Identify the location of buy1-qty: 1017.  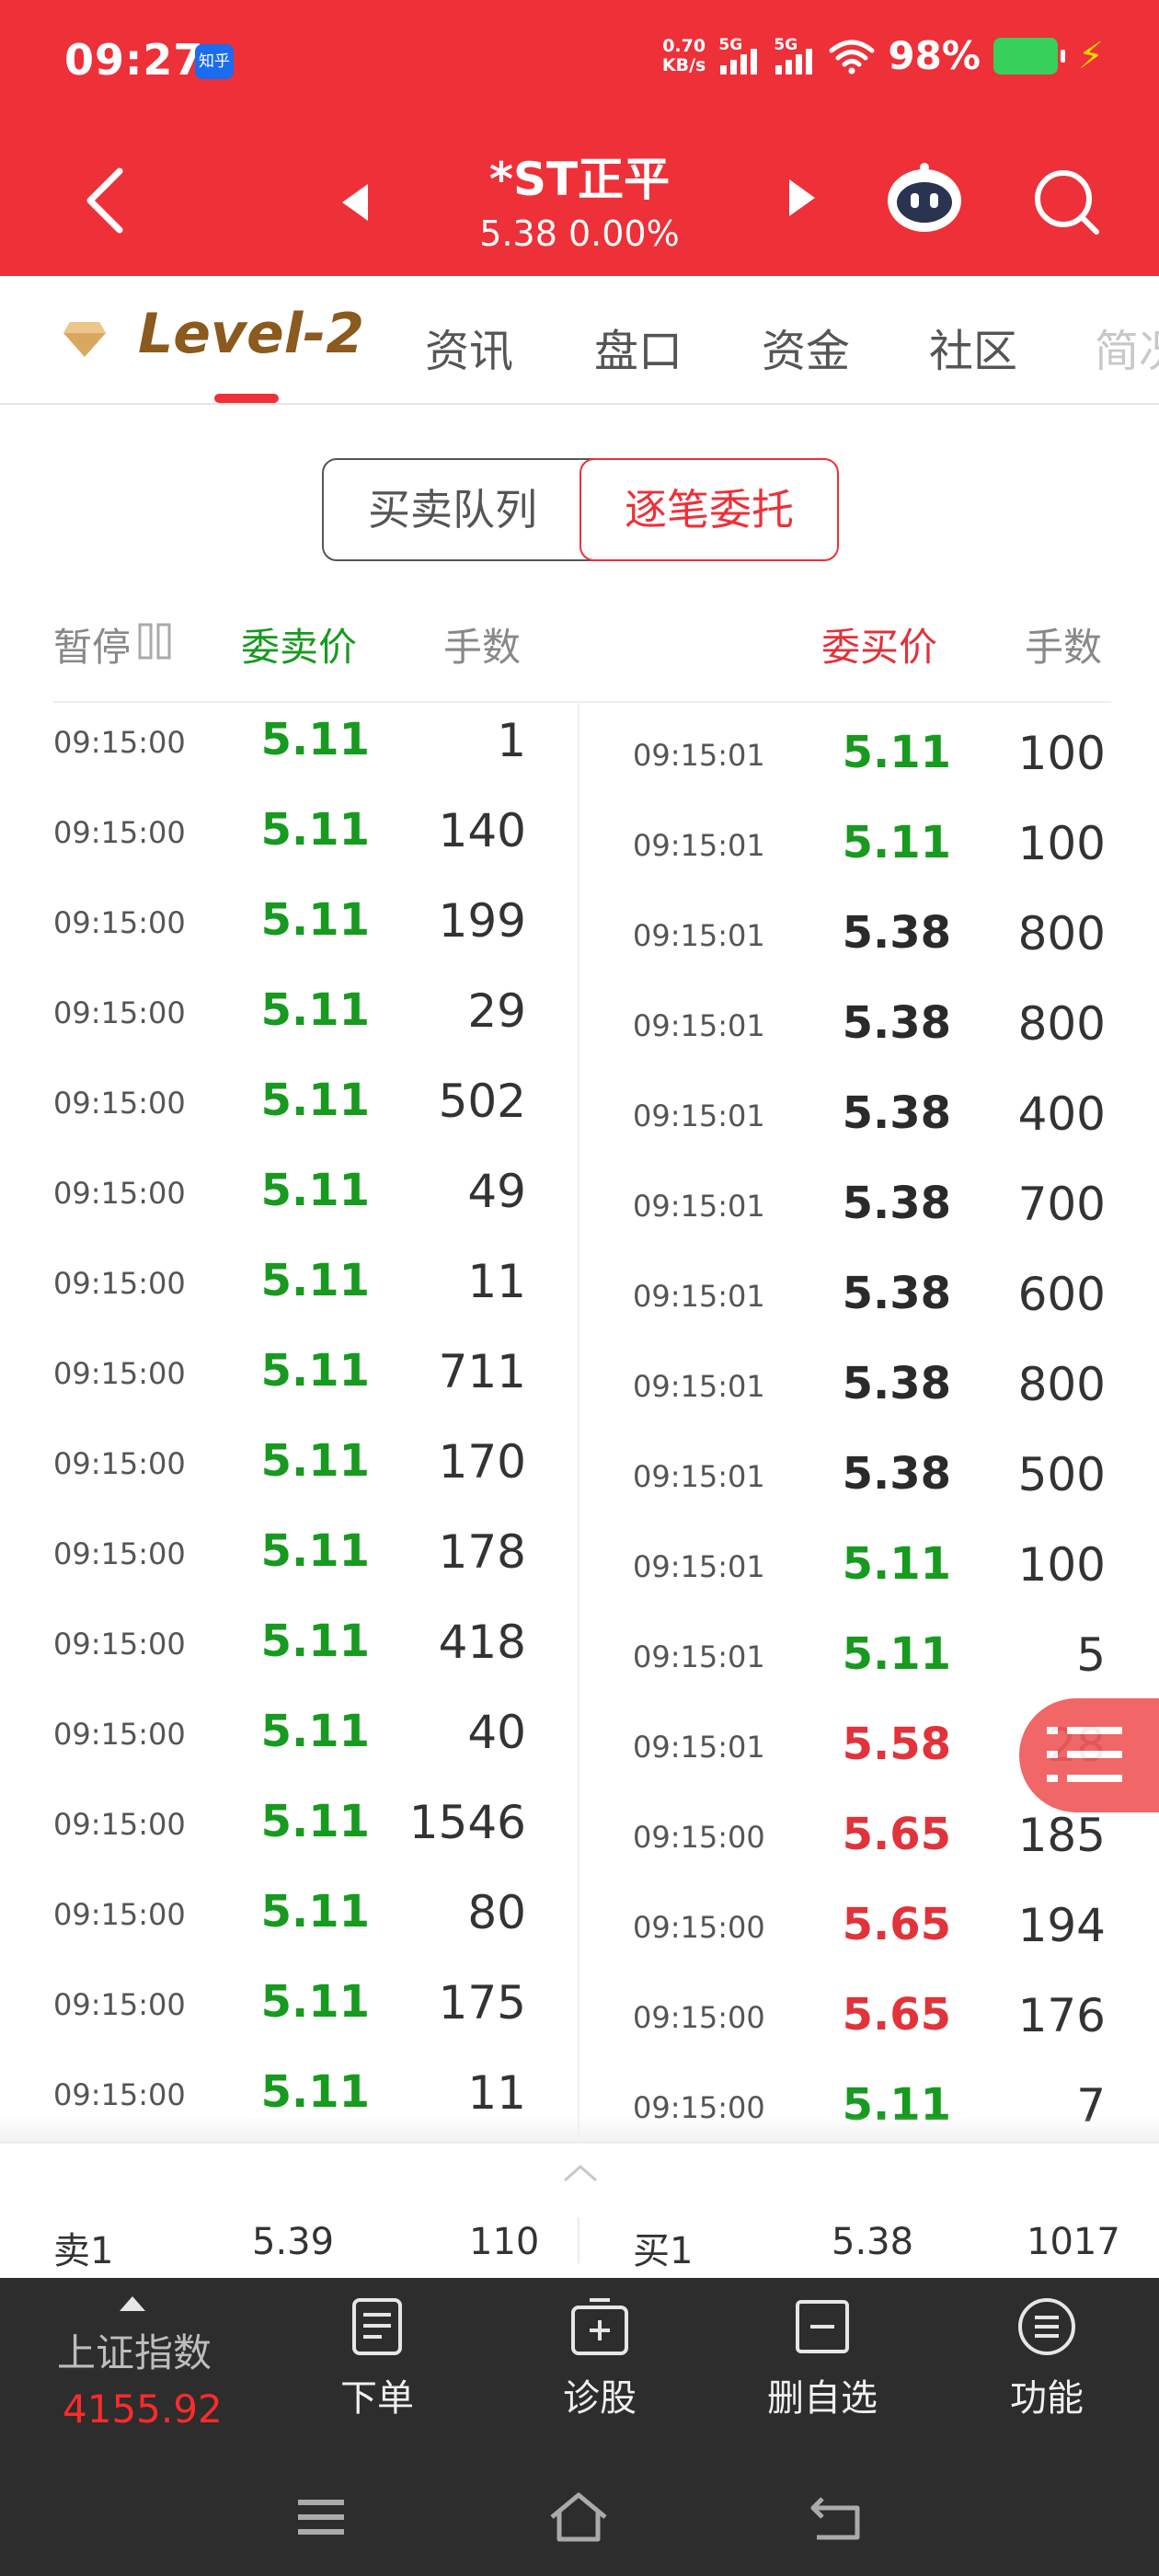
(1073, 2242).